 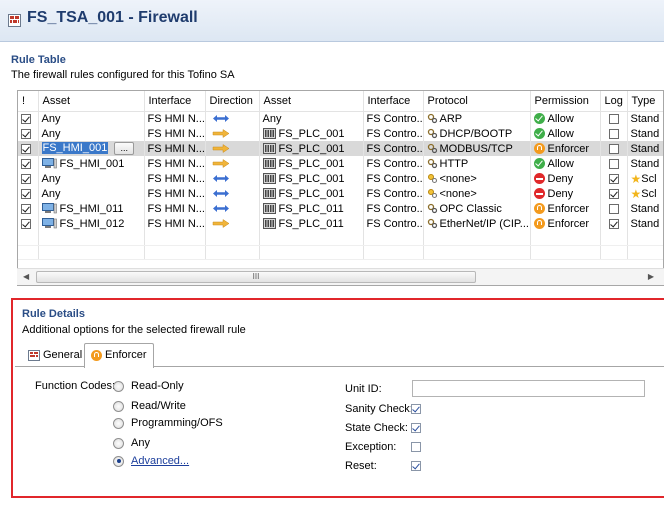 What do you see at coordinates (55, 355) in the screenshot?
I see `tab-general: General` at bounding box center [55, 355].